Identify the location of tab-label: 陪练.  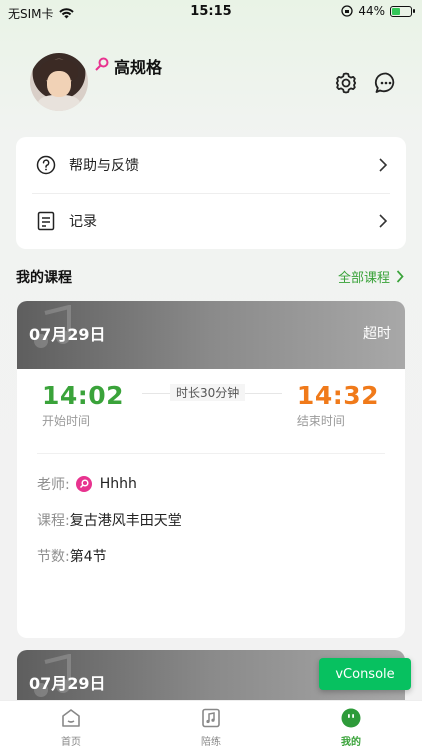
(211, 742).